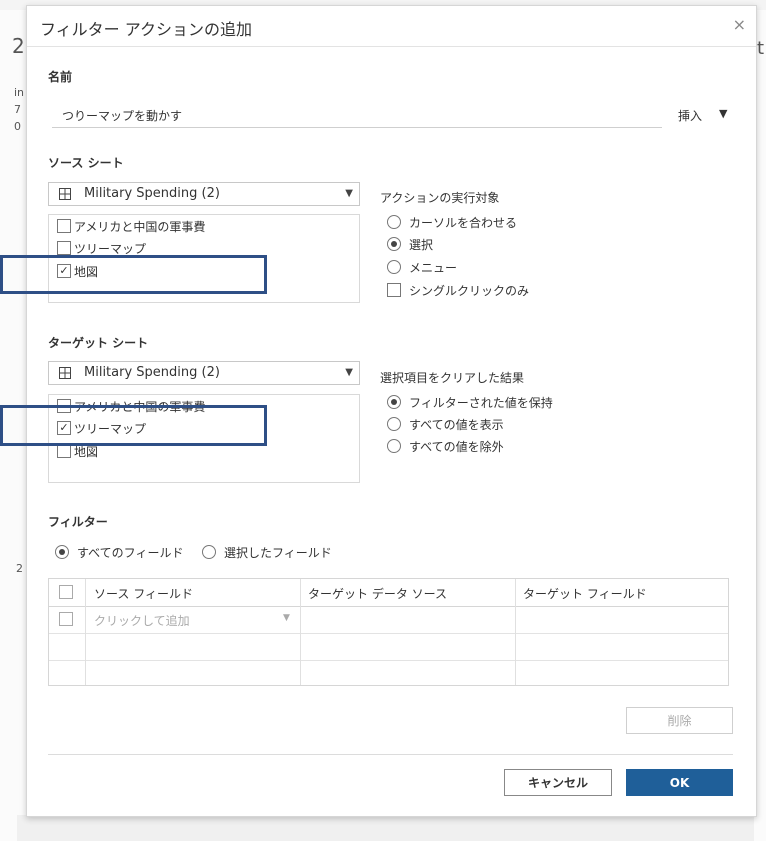 The height and width of the screenshot is (841, 766). What do you see at coordinates (204, 258) in the screenshot?
I see `source-sheet-list: アメリカと中国の軍事費 ツリーマップ ✓ 地図` at bounding box center [204, 258].